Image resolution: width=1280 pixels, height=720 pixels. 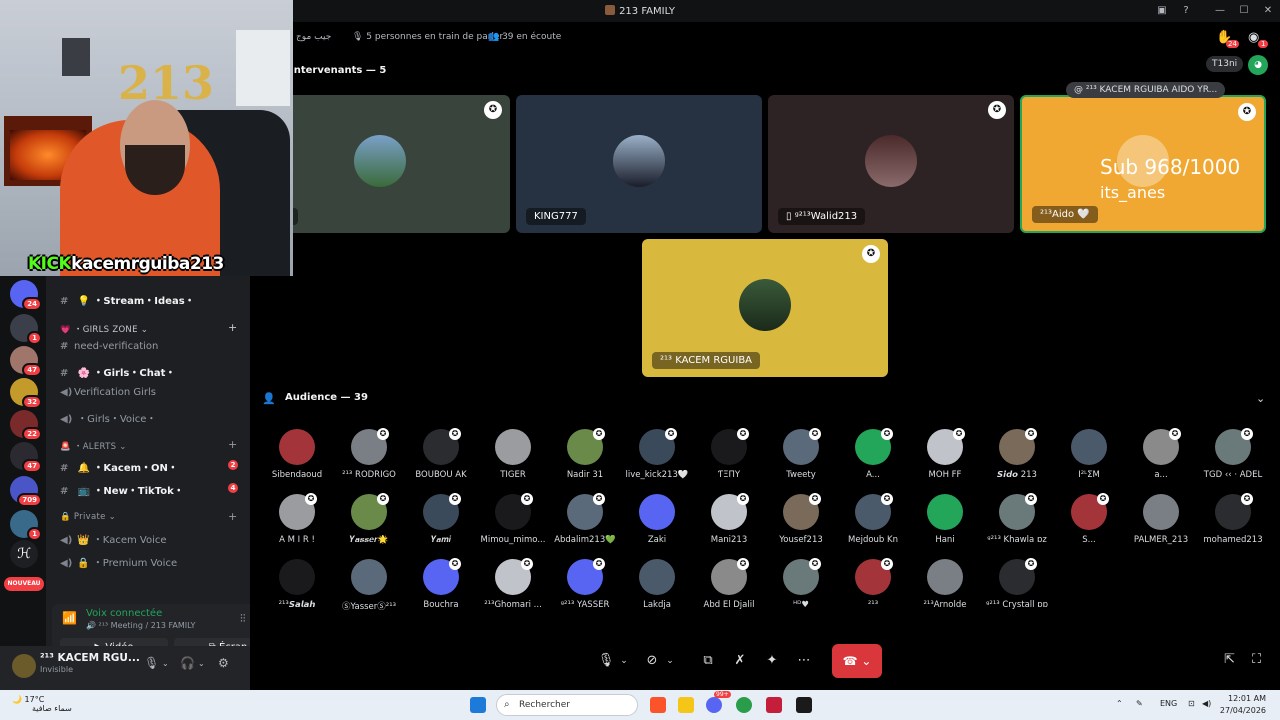 I want to click on voice-kacem-voice: ◀) 👑 ・Kacem Voice, so click(x=113, y=538).